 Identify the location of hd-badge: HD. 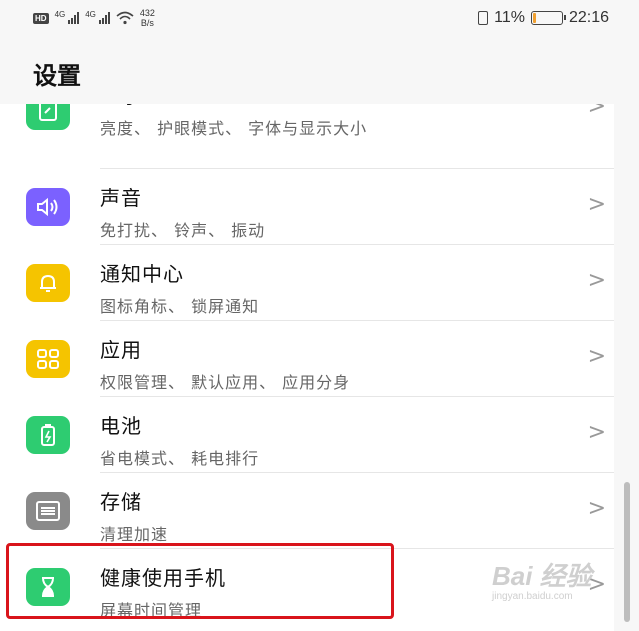
(41, 18).